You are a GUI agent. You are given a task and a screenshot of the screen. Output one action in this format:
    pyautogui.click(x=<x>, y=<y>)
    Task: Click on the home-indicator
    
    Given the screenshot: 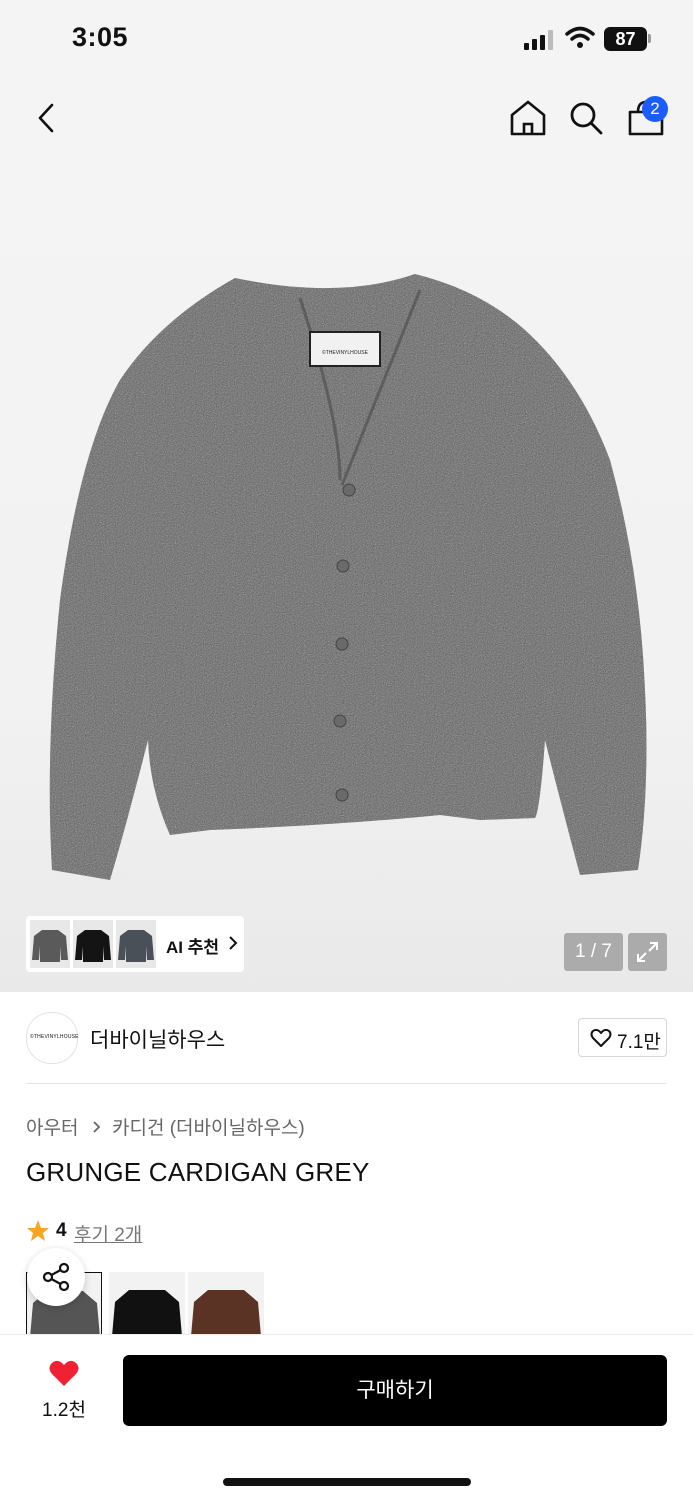 What is the action you would take?
    pyautogui.click(x=347, y=1482)
    